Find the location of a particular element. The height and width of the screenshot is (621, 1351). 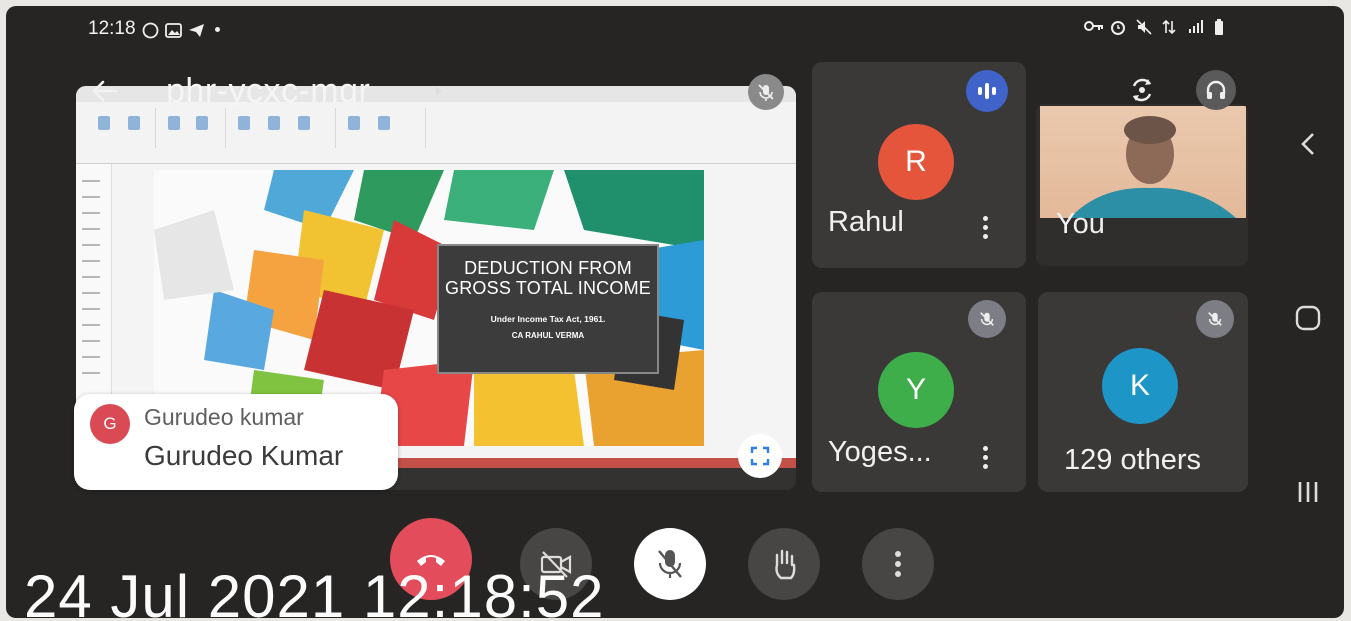

more-options-button is located at coordinates (898, 564).